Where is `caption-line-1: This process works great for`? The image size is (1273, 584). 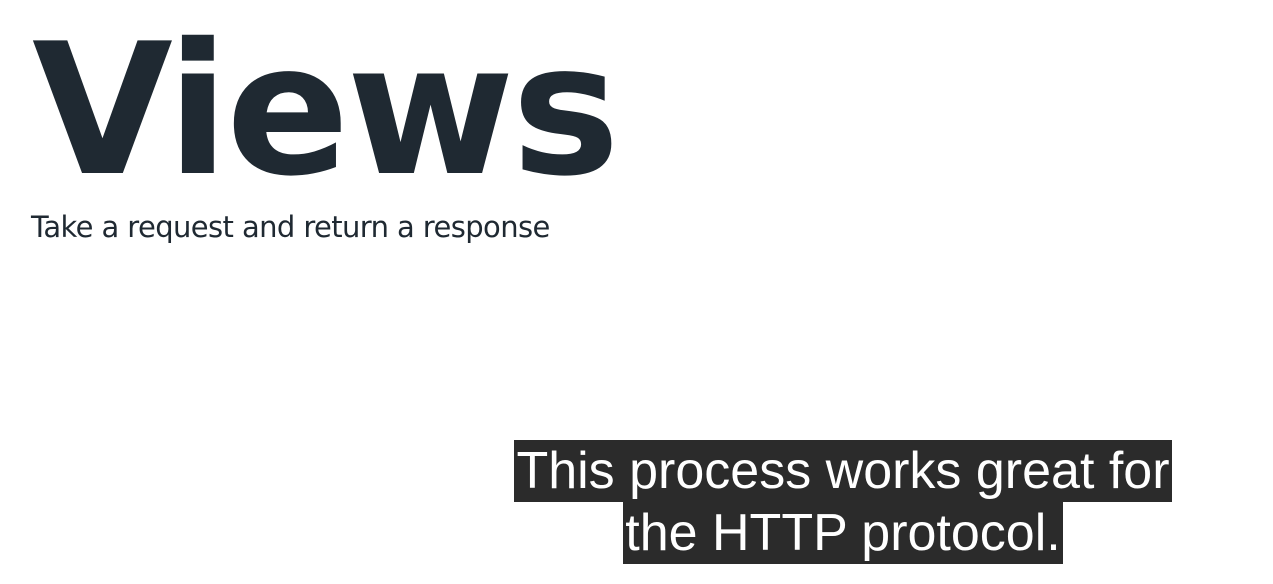 caption-line-1: This process works great for is located at coordinates (843, 471).